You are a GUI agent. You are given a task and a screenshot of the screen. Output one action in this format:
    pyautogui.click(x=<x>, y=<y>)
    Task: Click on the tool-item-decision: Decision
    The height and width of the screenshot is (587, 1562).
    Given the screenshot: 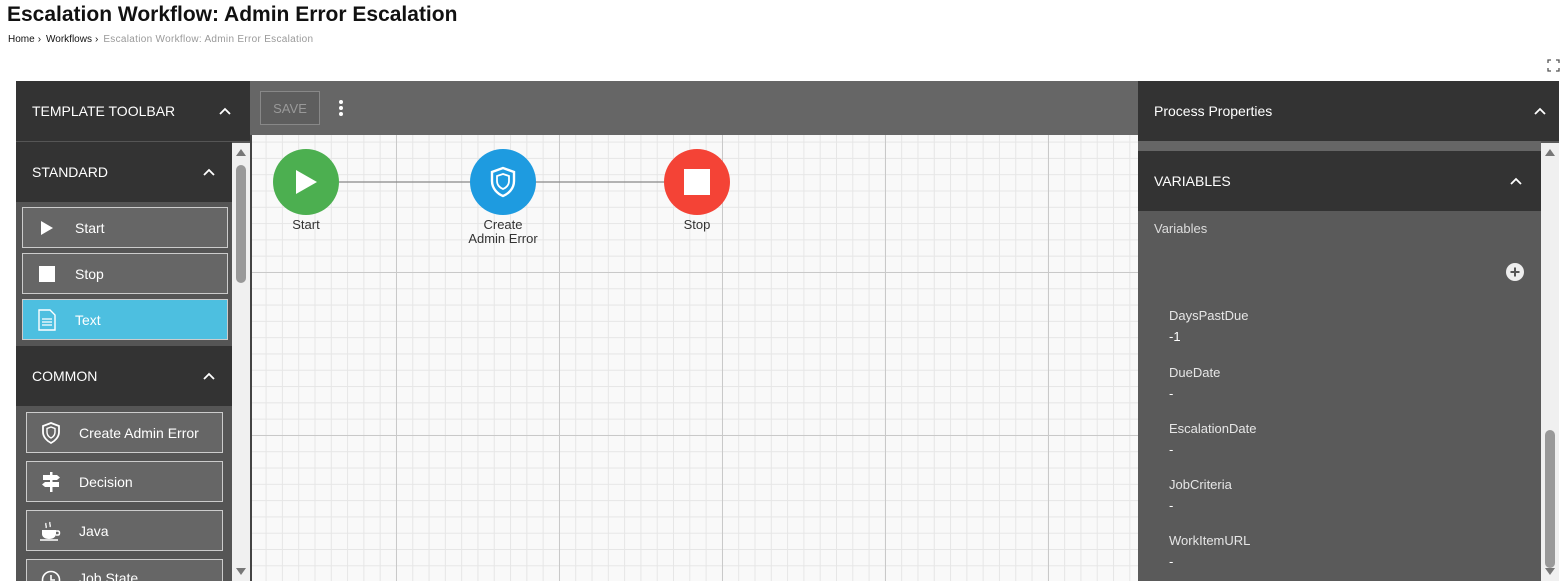 What is the action you would take?
    pyautogui.click(x=124, y=481)
    